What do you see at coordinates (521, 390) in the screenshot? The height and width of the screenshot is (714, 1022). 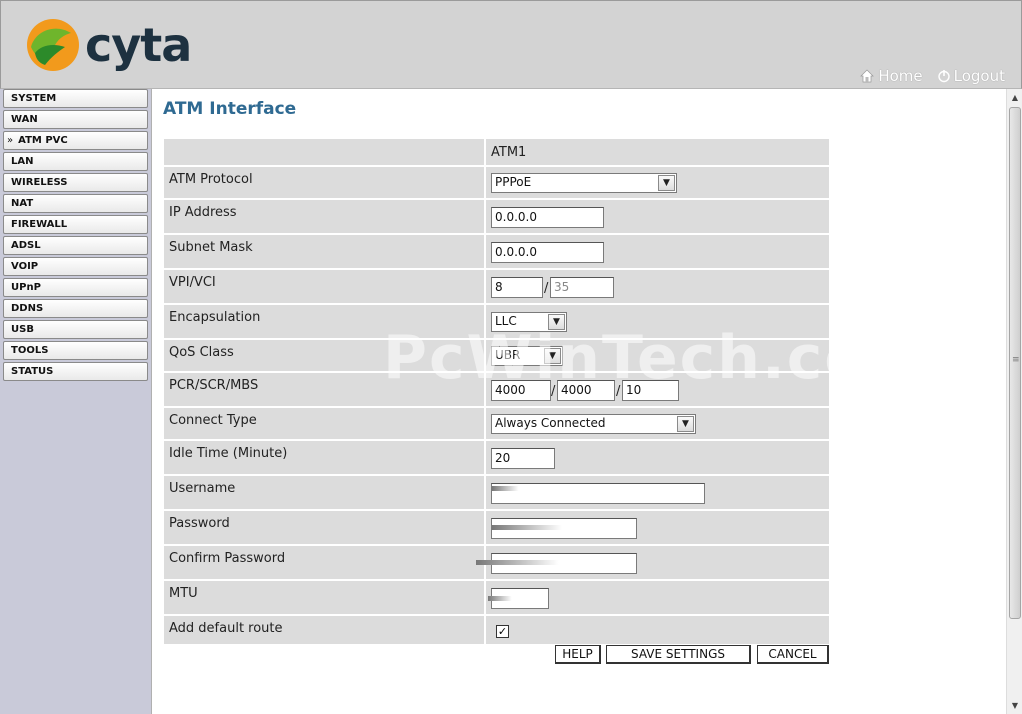 I see `pcr-input: 4000` at bounding box center [521, 390].